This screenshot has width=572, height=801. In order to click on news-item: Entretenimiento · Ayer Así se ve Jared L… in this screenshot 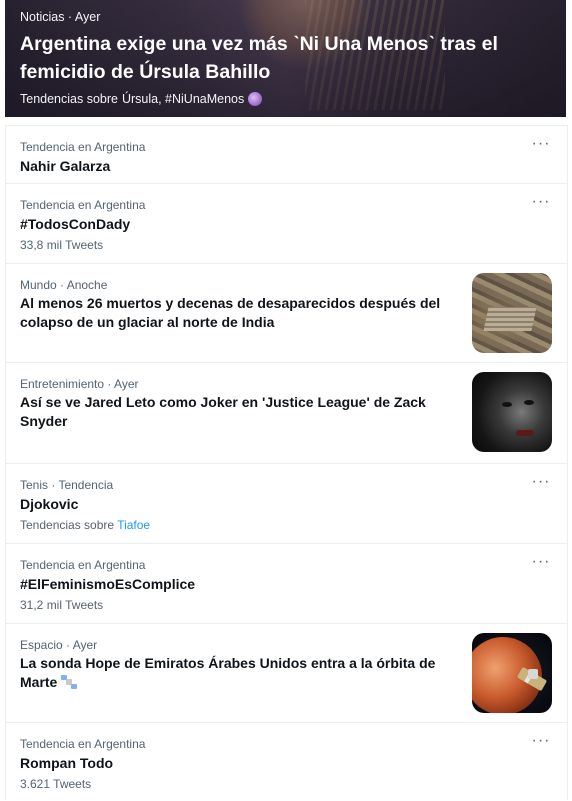, I will do `click(286, 413)`.